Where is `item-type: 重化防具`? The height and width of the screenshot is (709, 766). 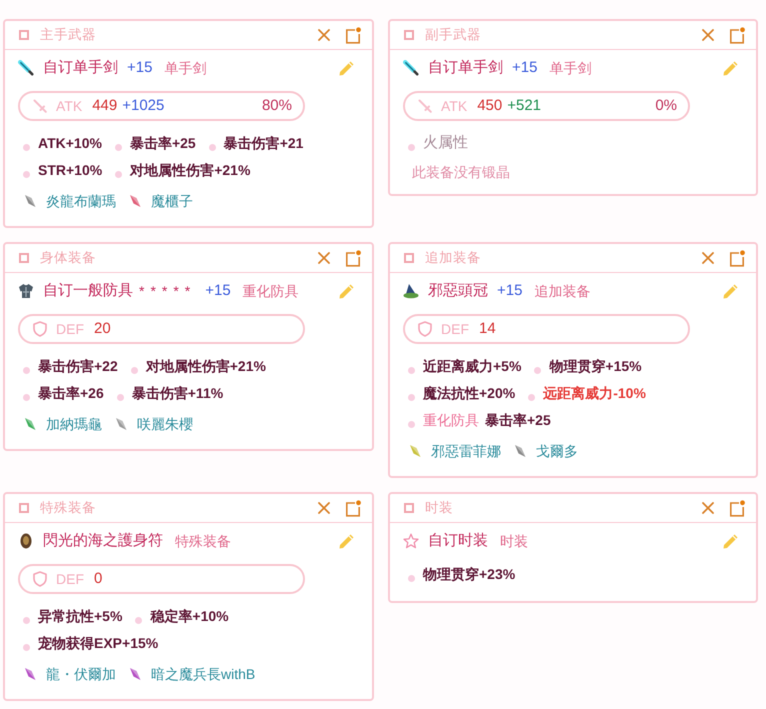 item-type: 重化防具 is located at coordinates (270, 291).